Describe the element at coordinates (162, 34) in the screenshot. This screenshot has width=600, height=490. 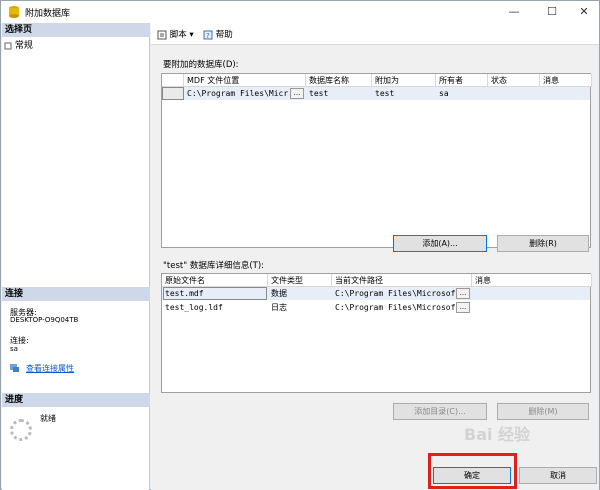
I see `script-icon` at that location.